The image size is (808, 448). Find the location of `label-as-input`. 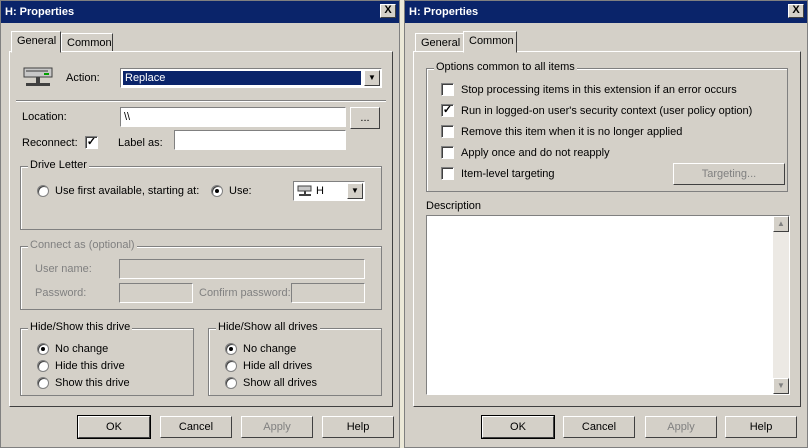

label-as-input is located at coordinates (260, 140).